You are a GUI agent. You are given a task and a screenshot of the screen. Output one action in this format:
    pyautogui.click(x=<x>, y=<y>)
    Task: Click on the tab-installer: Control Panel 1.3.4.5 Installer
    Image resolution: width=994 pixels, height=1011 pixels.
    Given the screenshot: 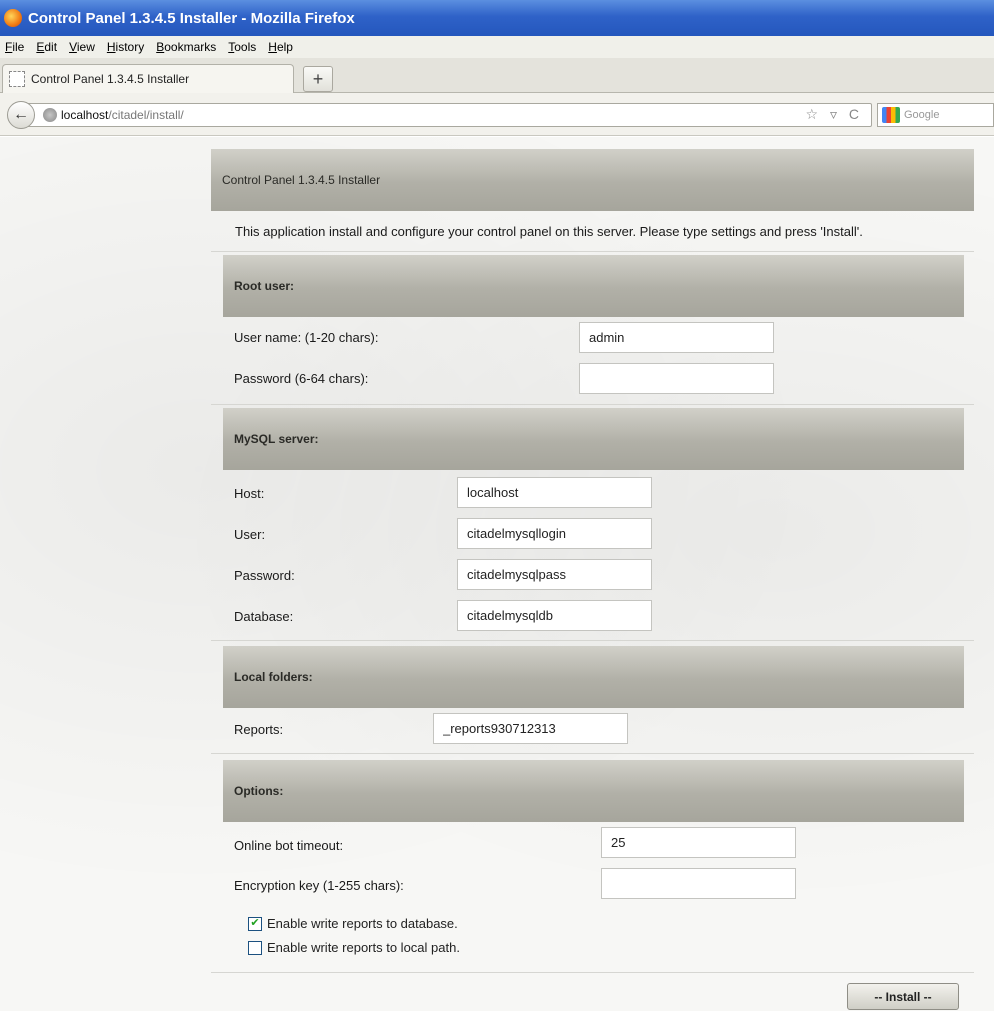 What is the action you would take?
    pyautogui.click(x=148, y=78)
    